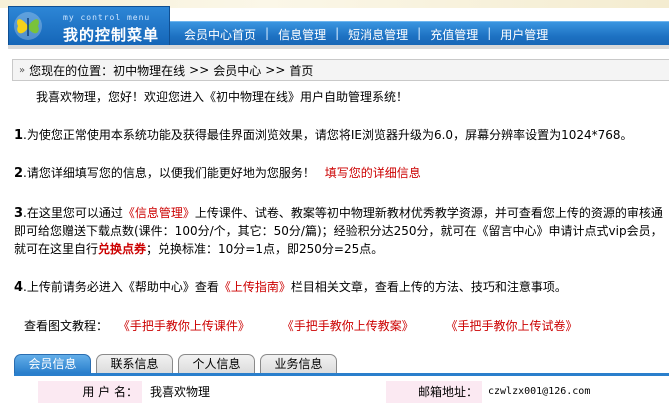 This screenshot has height=409, width=669. I want to click on notice-text: 栏目相关文章，查看上传的方法、技巧和注意事项。, so click(428, 287).